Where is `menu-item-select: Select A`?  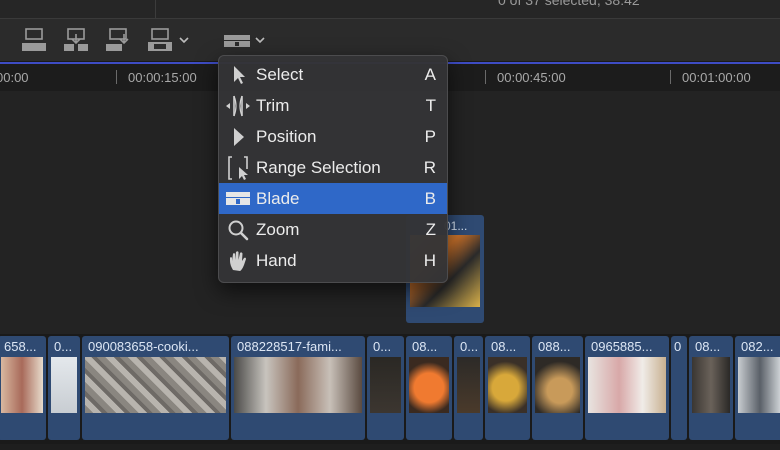 menu-item-select: Select A is located at coordinates (333, 74).